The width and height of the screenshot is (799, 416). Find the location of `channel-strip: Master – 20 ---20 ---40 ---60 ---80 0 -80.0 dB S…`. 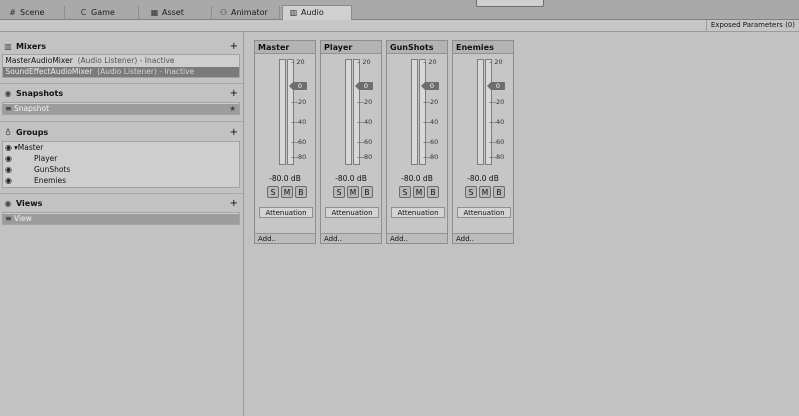

channel-strip: Master – 20 ---20 ---40 ---60 ---80 0 -80.0 dB S… is located at coordinates (285, 142).